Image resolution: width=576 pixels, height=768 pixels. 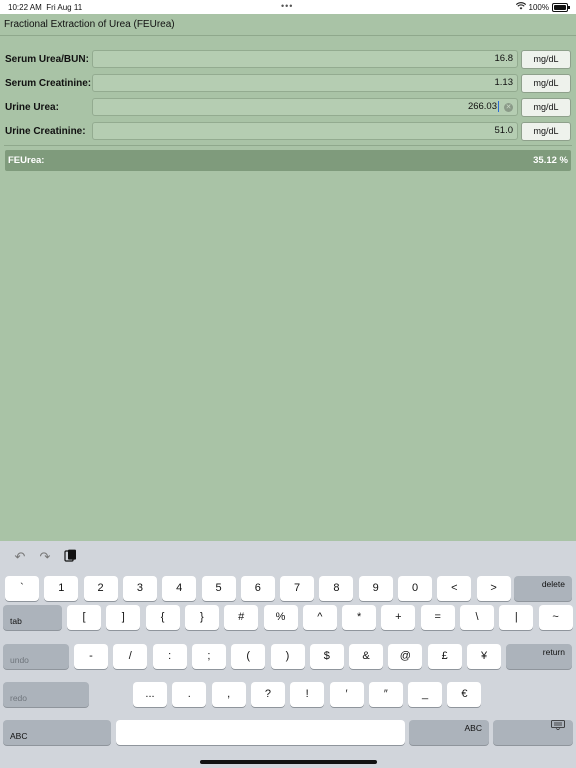 I want to click on status-right: 100%, so click(x=542, y=7).